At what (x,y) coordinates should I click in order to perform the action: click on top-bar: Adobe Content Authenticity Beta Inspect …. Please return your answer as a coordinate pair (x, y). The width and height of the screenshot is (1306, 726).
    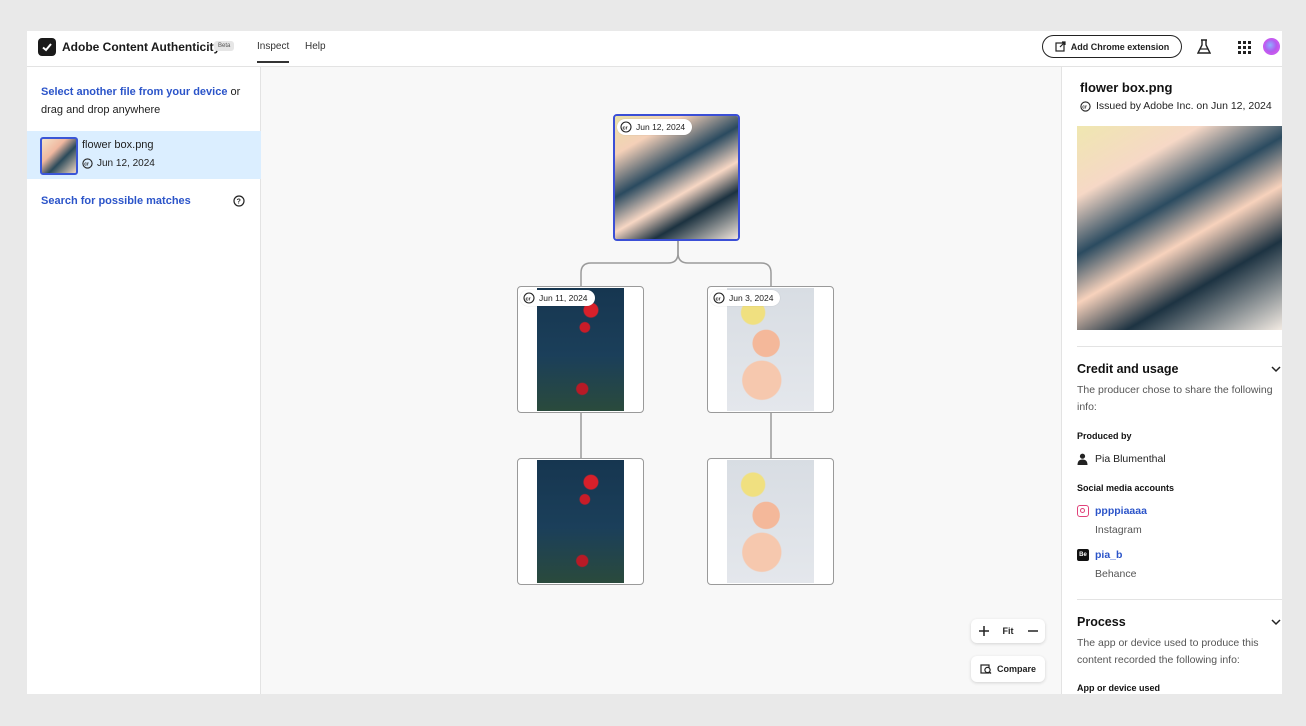
    Looking at the image, I should click on (654, 49).